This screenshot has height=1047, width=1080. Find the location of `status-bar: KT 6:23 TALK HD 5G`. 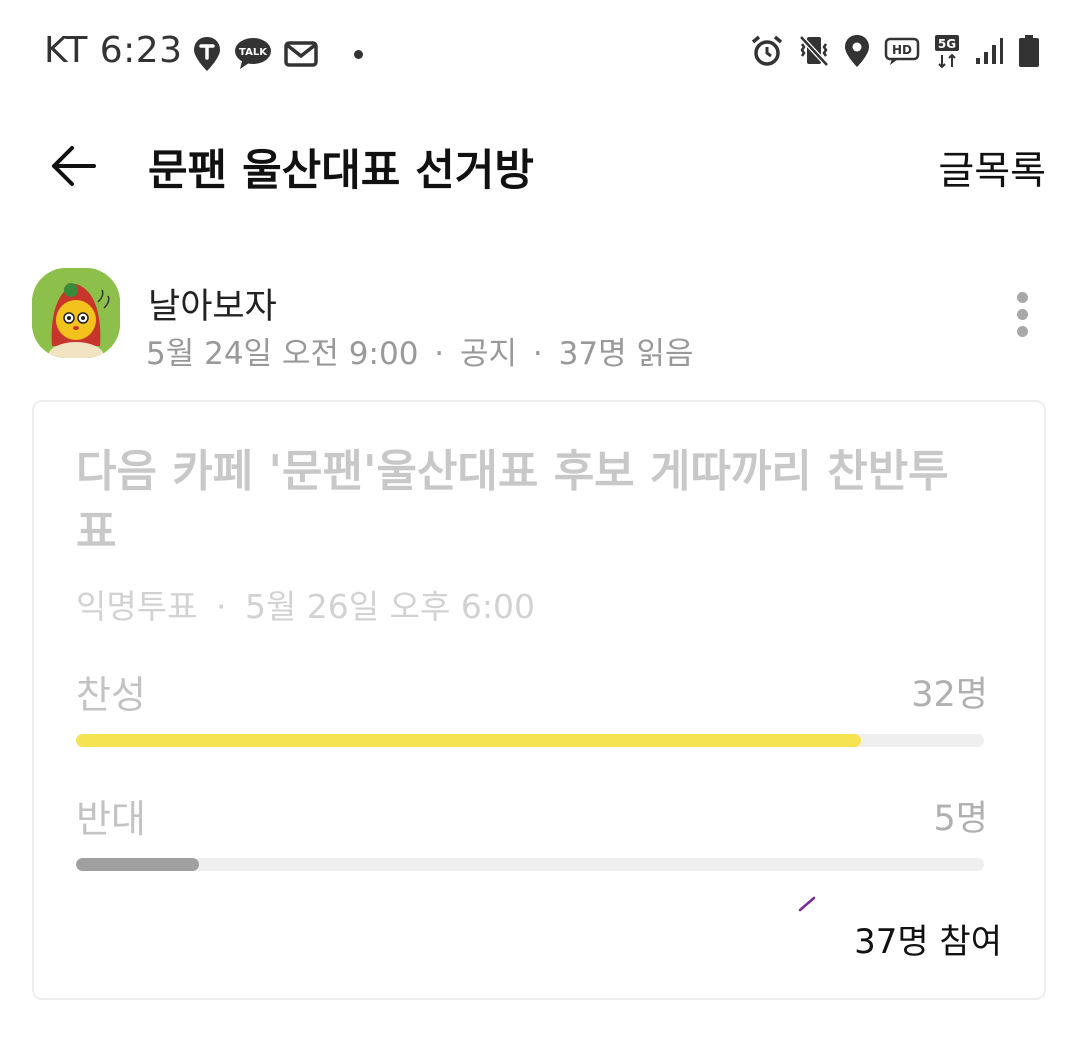

status-bar: KT 6:23 TALK HD 5G is located at coordinates (540, 53).